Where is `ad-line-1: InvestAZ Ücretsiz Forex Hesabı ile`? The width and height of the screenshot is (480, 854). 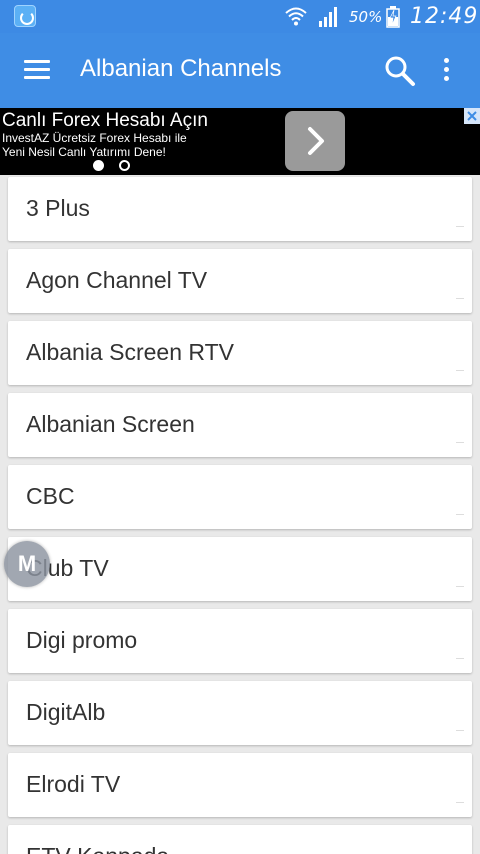
ad-line-1: InvestAZ Ücretsiz Forex Hesabı ile is located at coordinates (94, 138).